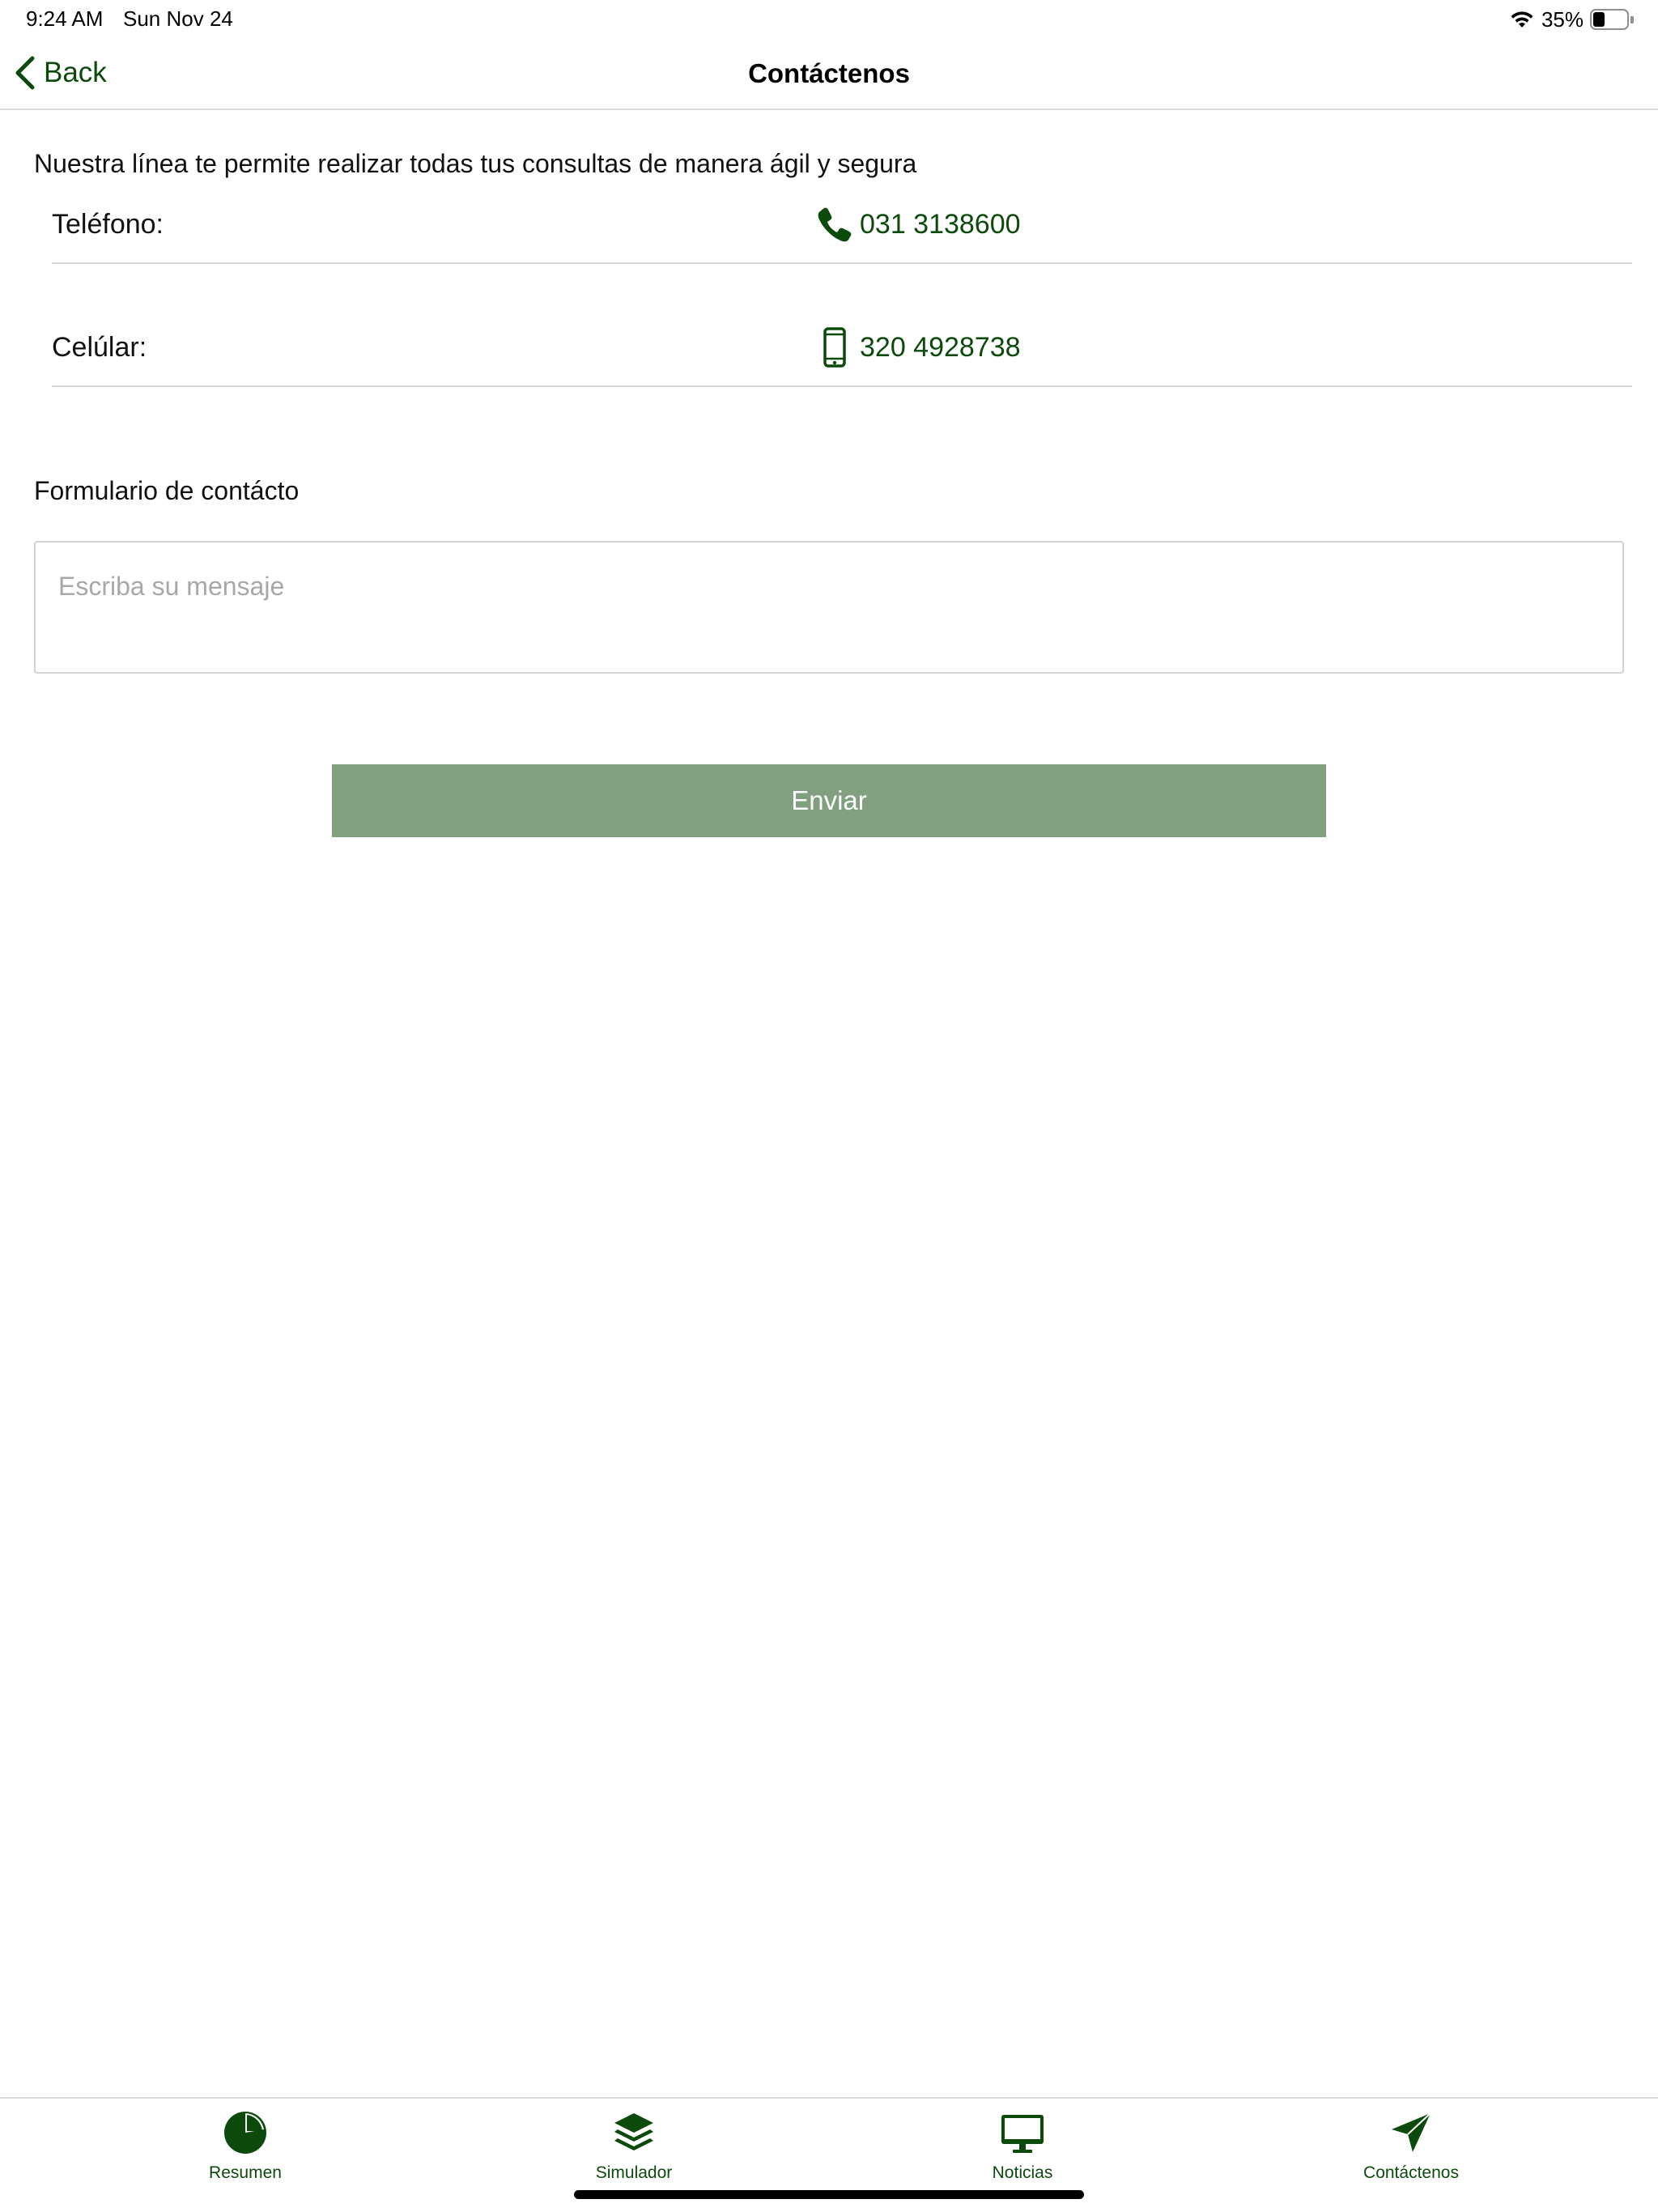 The height and width of the screenshot is (2212, 1658). What do you see at coordinates (940, 224) in the screenshot?
I see `phone-number: 031 3138600` at bounding box center [940, 224].